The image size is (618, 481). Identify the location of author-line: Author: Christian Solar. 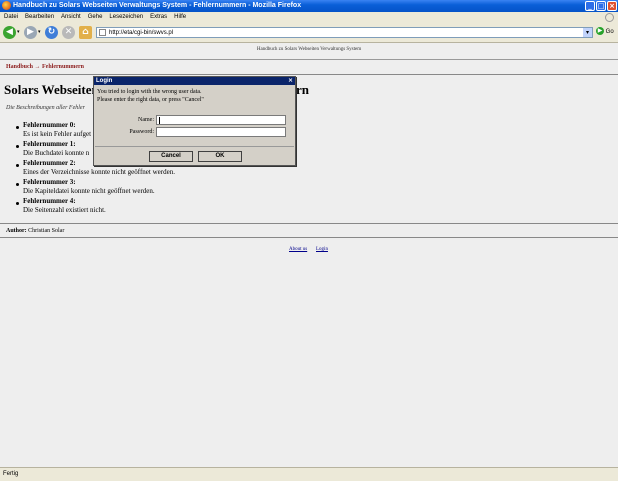
(35, 231).